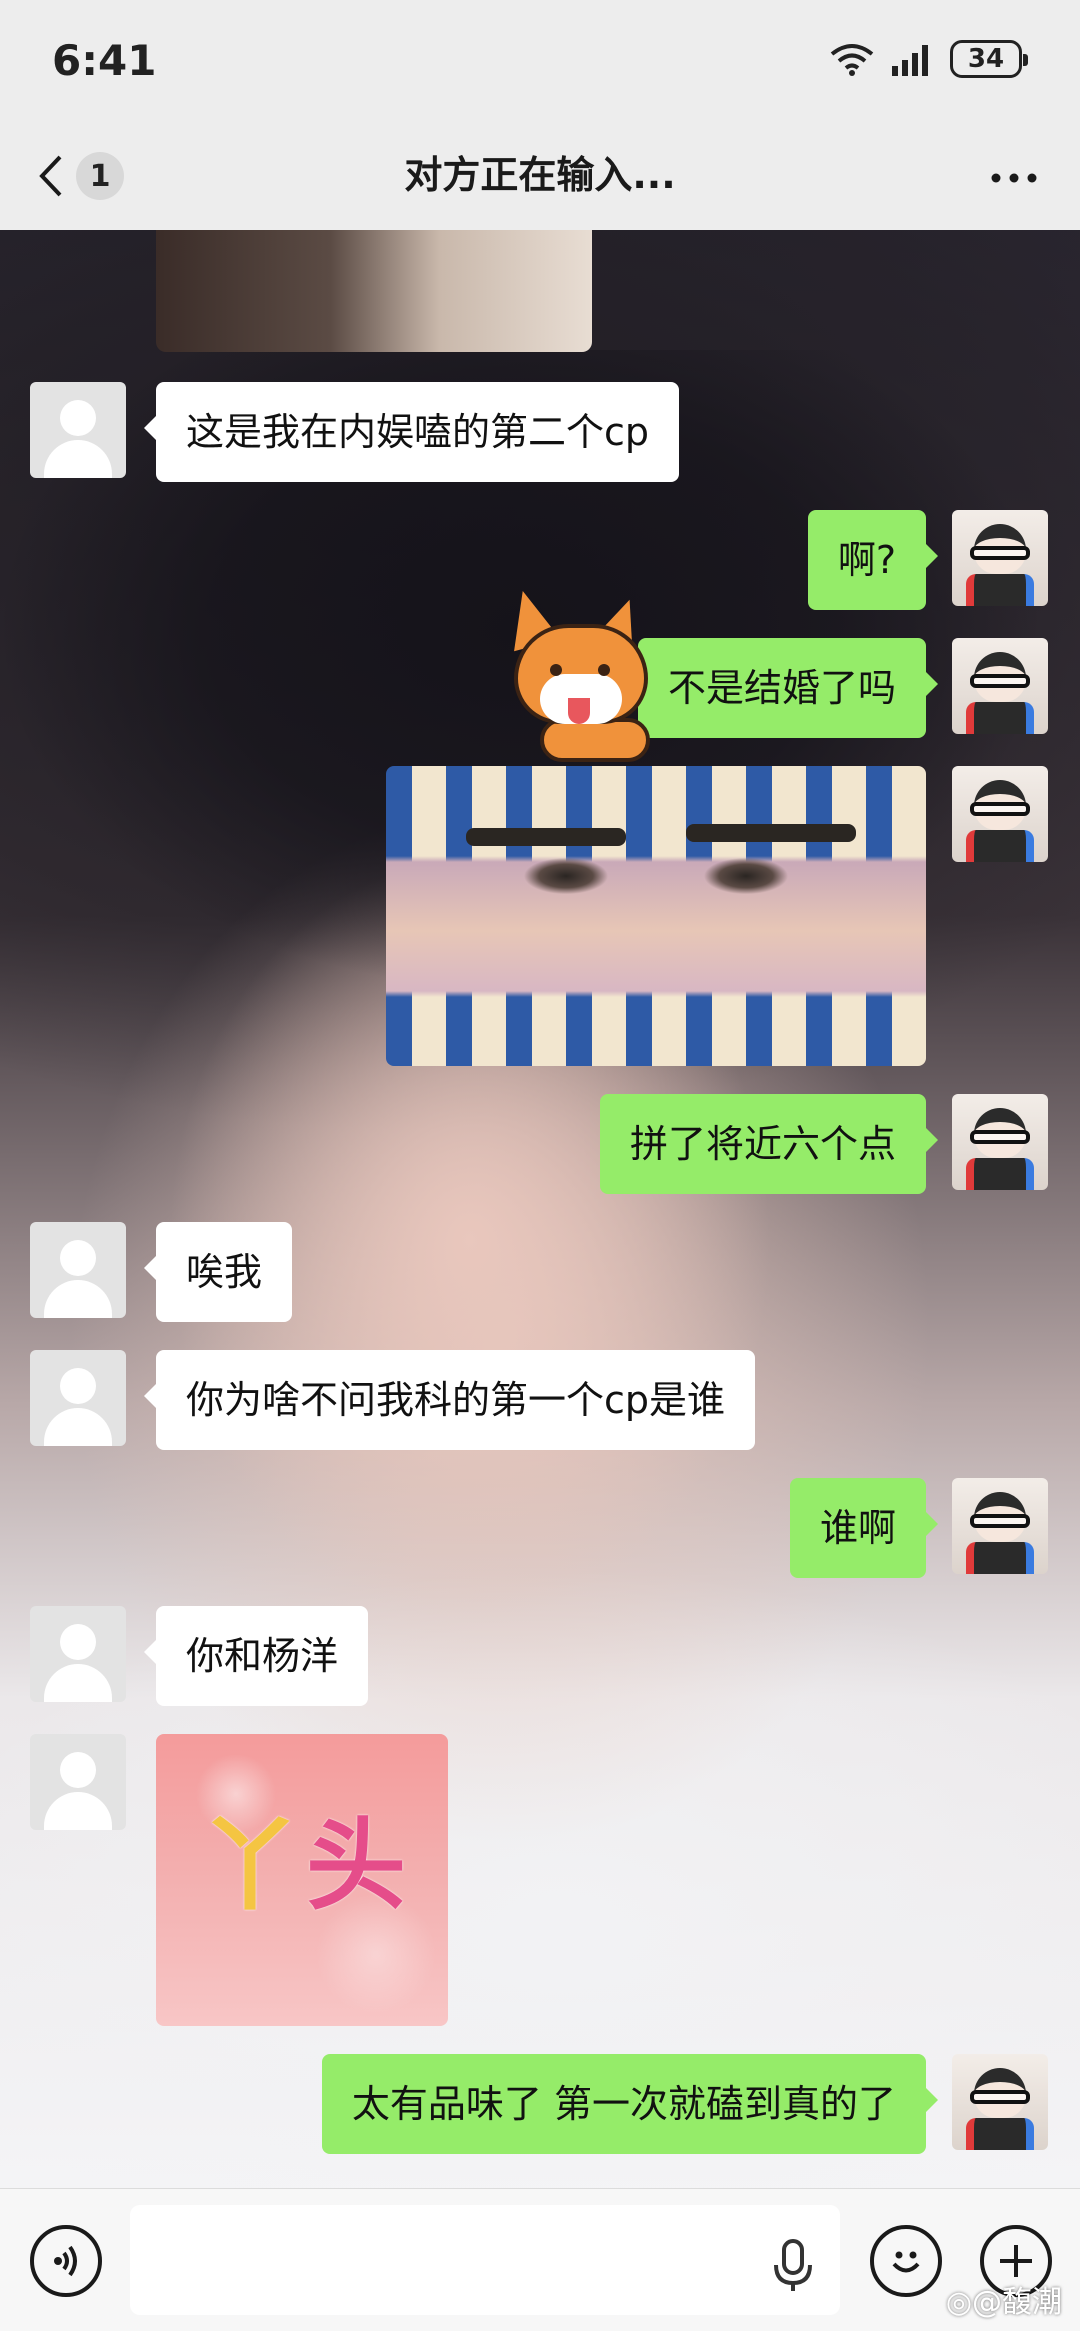  What do you see at coordinates (306, 1865) in the screenshot?
I see `image-text: 丫头` at bounding box center [306, 1865].